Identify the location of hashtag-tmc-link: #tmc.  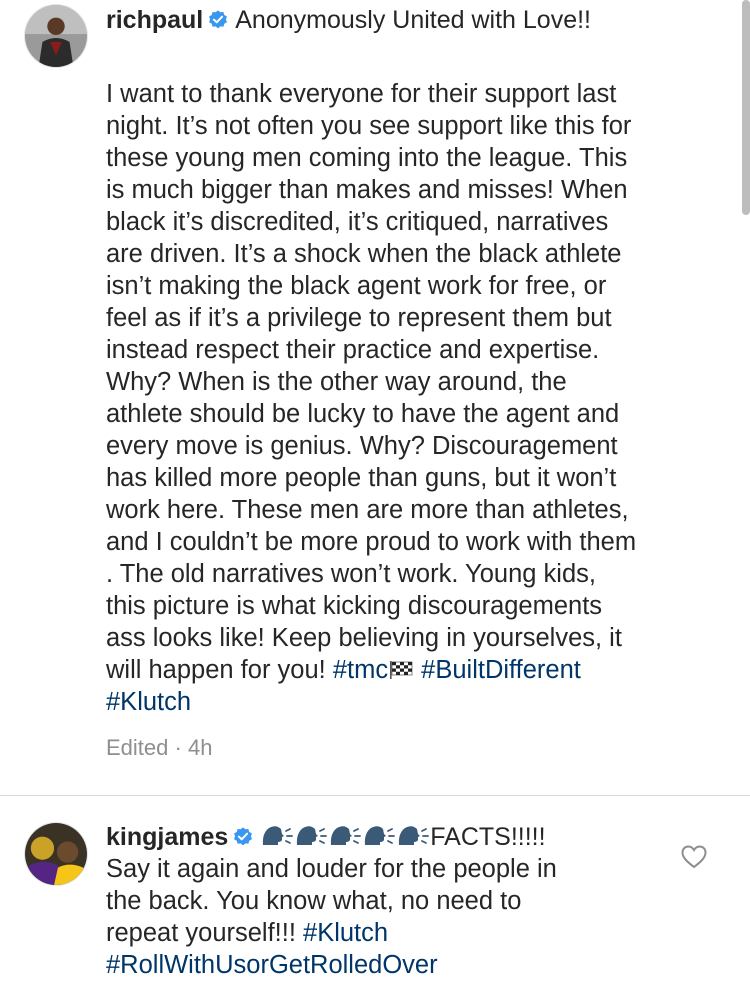
(360, 670).